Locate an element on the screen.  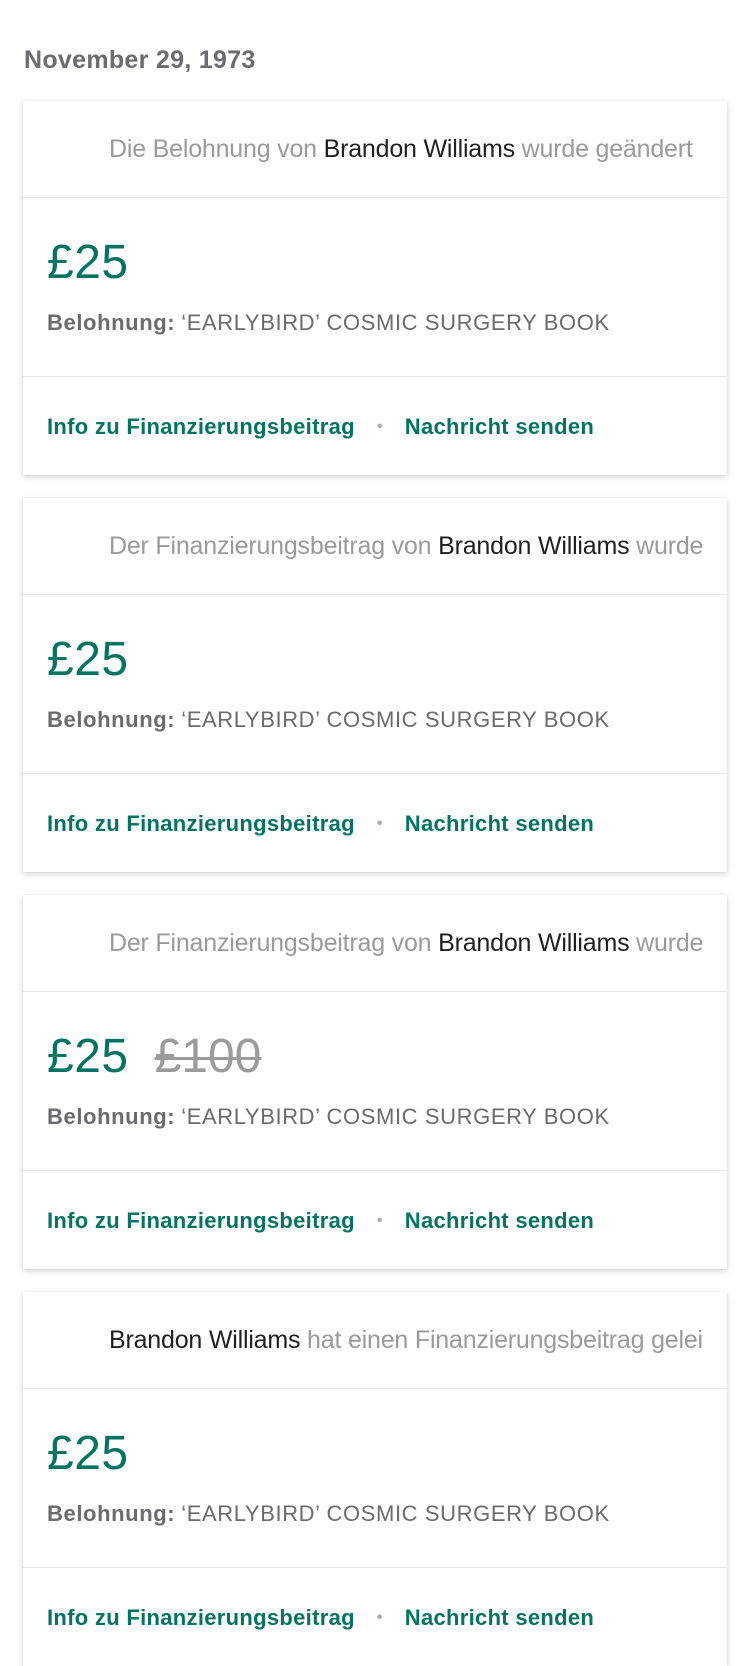
message-suffix: hat einen Finanzierungsbeitrag geleistet is located at coordinates (501, 1340).